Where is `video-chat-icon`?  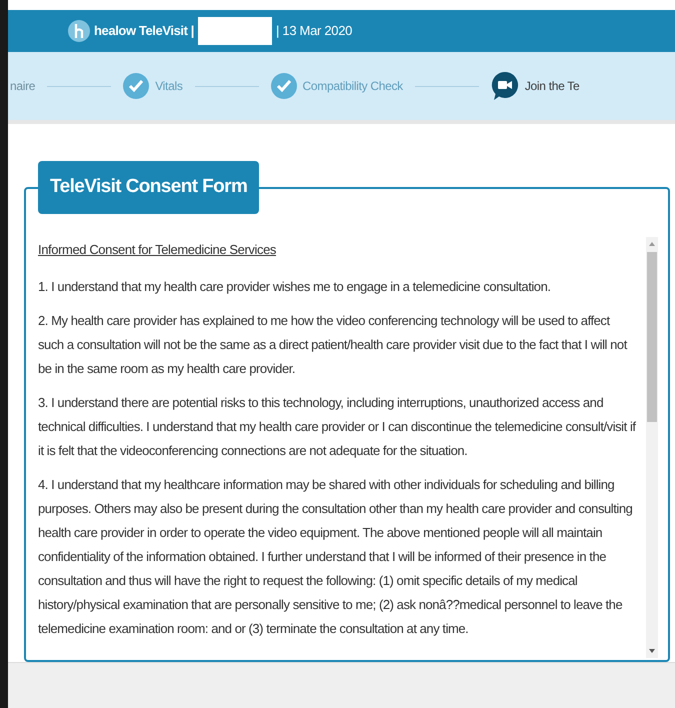
video-chat-icon is located at coordinates (504, 86).